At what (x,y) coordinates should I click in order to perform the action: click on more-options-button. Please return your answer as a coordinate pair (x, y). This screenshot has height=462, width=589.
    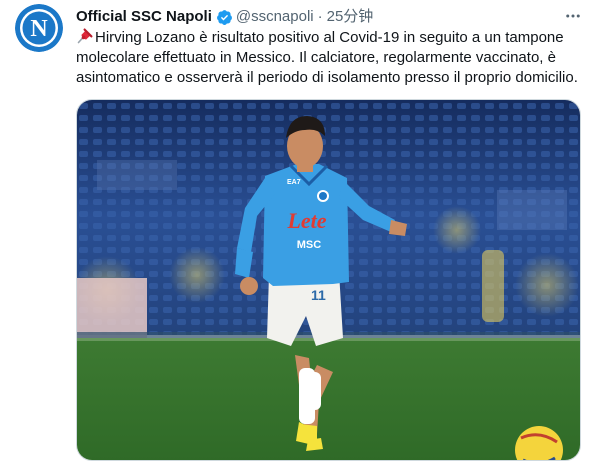
    Looking at the image, I should click on (573, 16).